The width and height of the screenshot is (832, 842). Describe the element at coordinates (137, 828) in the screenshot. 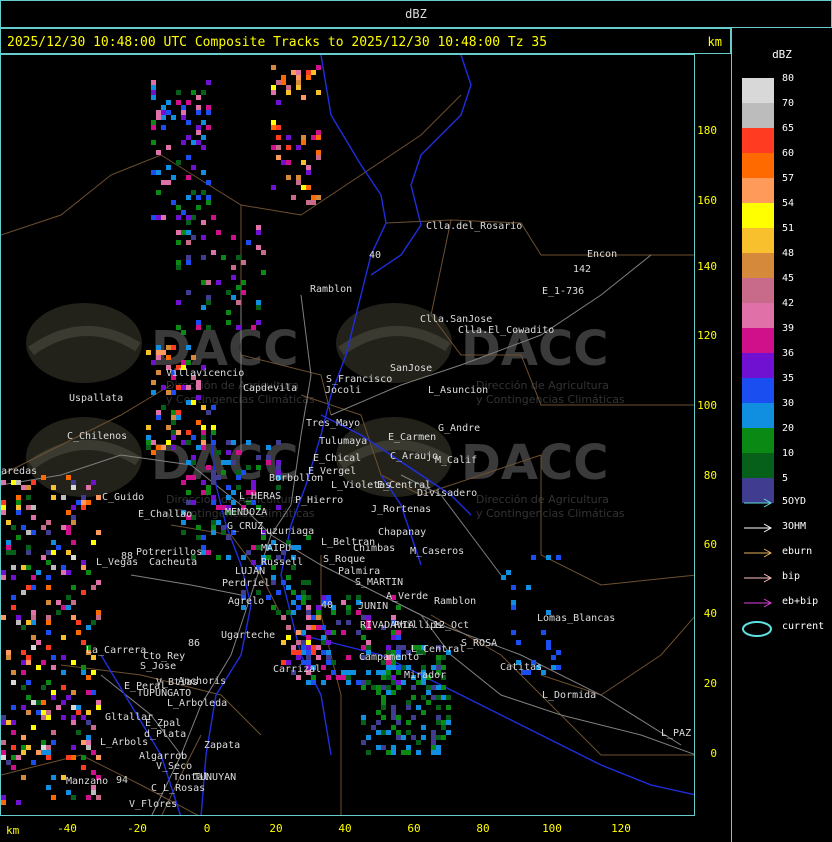

I see `x-tick-label: -20` at that location.